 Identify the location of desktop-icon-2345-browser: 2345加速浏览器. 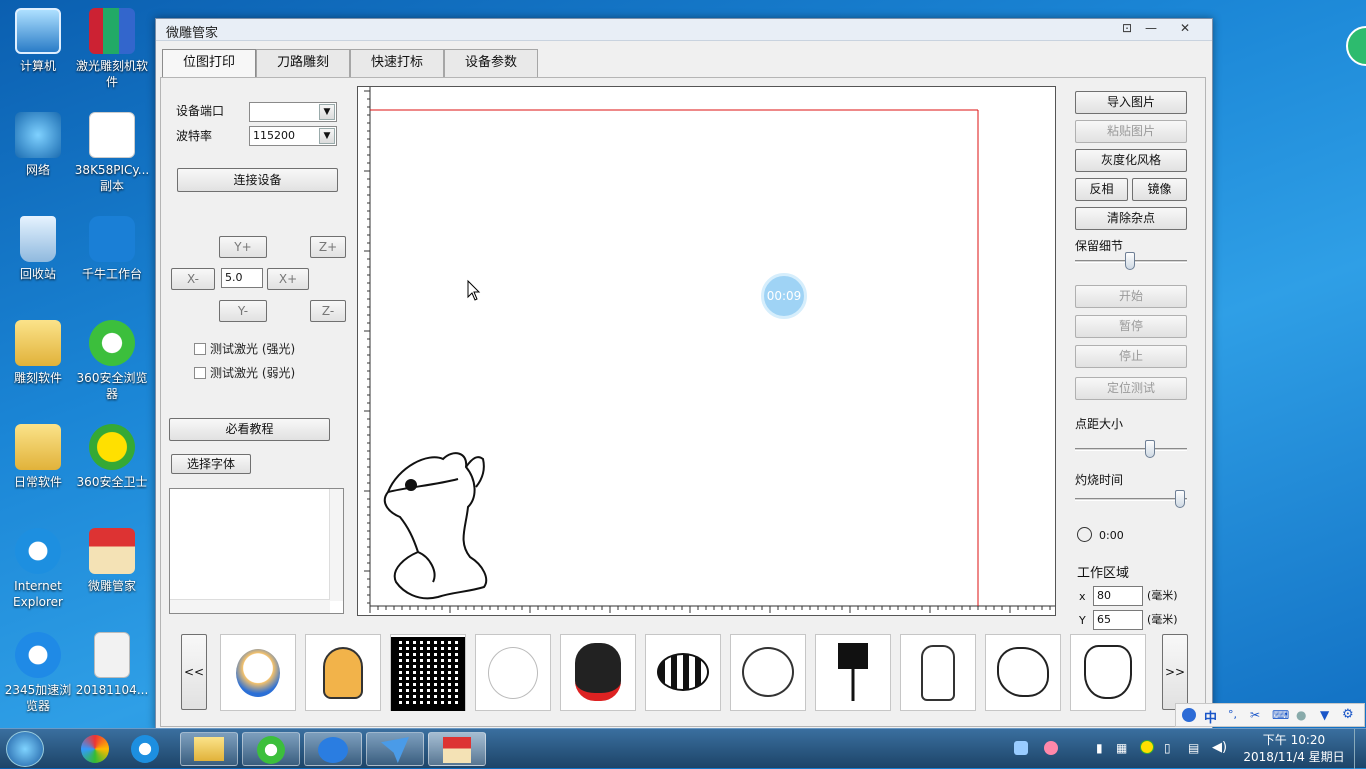
(38, 673).